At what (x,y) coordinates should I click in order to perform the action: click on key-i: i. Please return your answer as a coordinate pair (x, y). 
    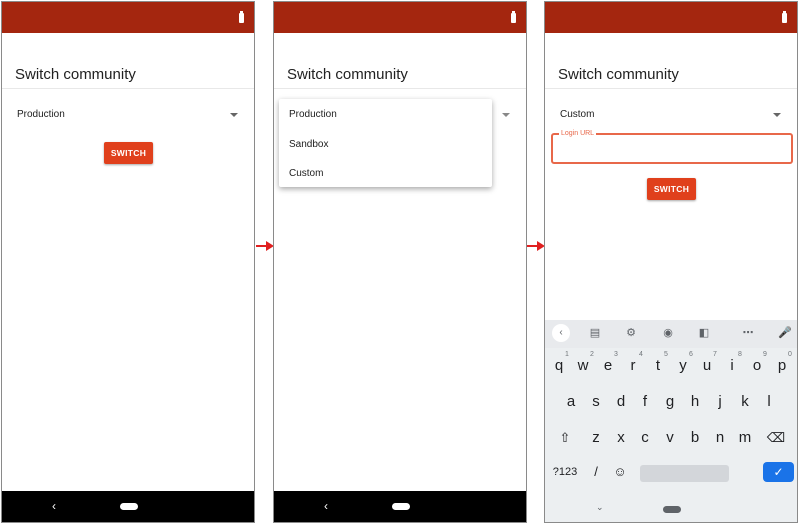
    Looking at the image, I should click on (732, 366).